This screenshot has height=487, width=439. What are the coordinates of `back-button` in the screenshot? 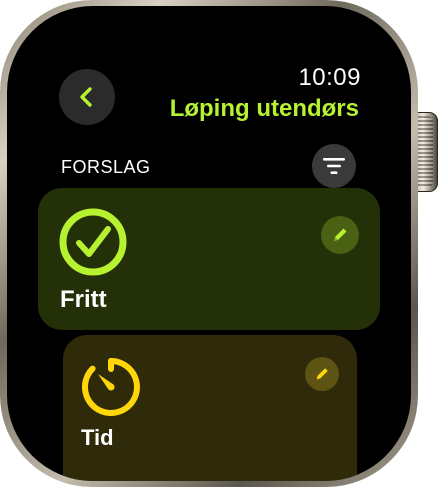 It's located at (87, 97).